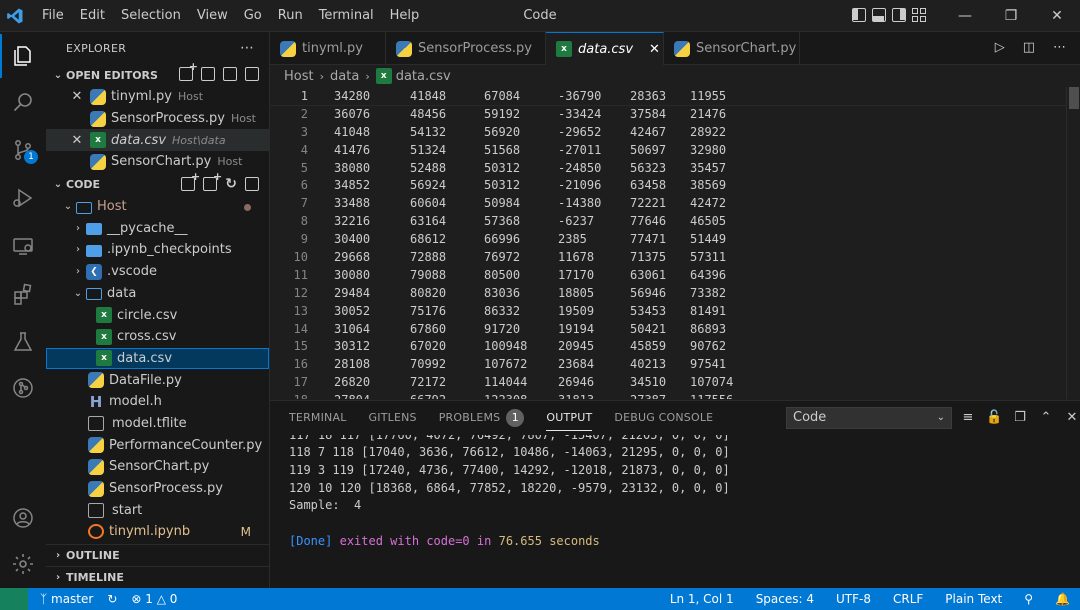  I want to click on tab-terminal: TERMINAL, so click(318, 418).